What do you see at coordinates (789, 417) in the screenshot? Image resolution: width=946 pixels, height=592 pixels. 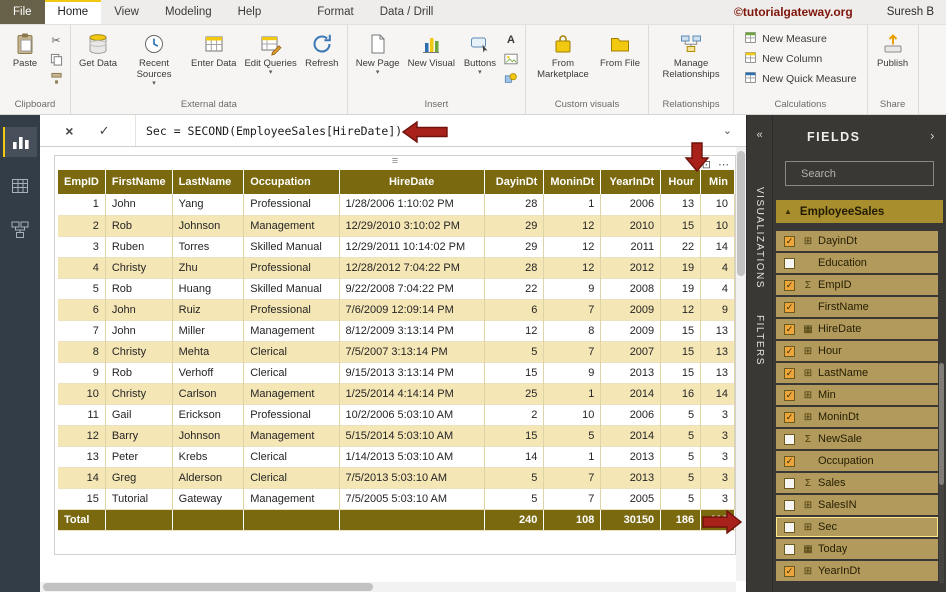 I see `field-checkbox-monindt: ✓` at bounding box center [789, 417].